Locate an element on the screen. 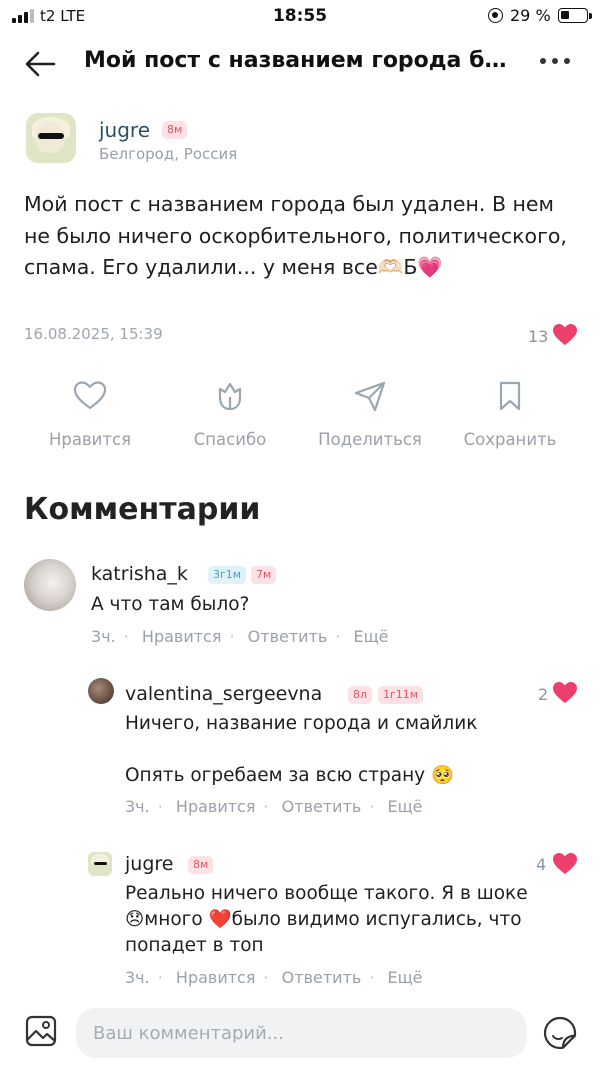 The height and width of the screenshot is (1066, 600). comment-input is located at coordinates (301, 1033).